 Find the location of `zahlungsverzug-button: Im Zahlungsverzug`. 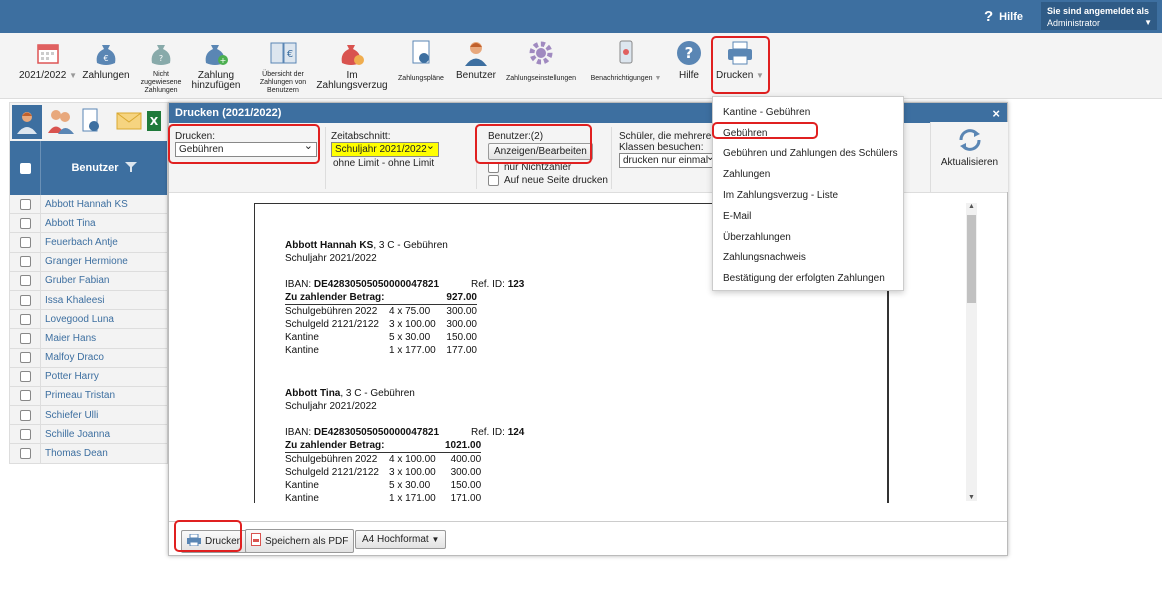

zahlungsverzug-button: Im Zahlungsverzug is located at coordinates (352, 65).